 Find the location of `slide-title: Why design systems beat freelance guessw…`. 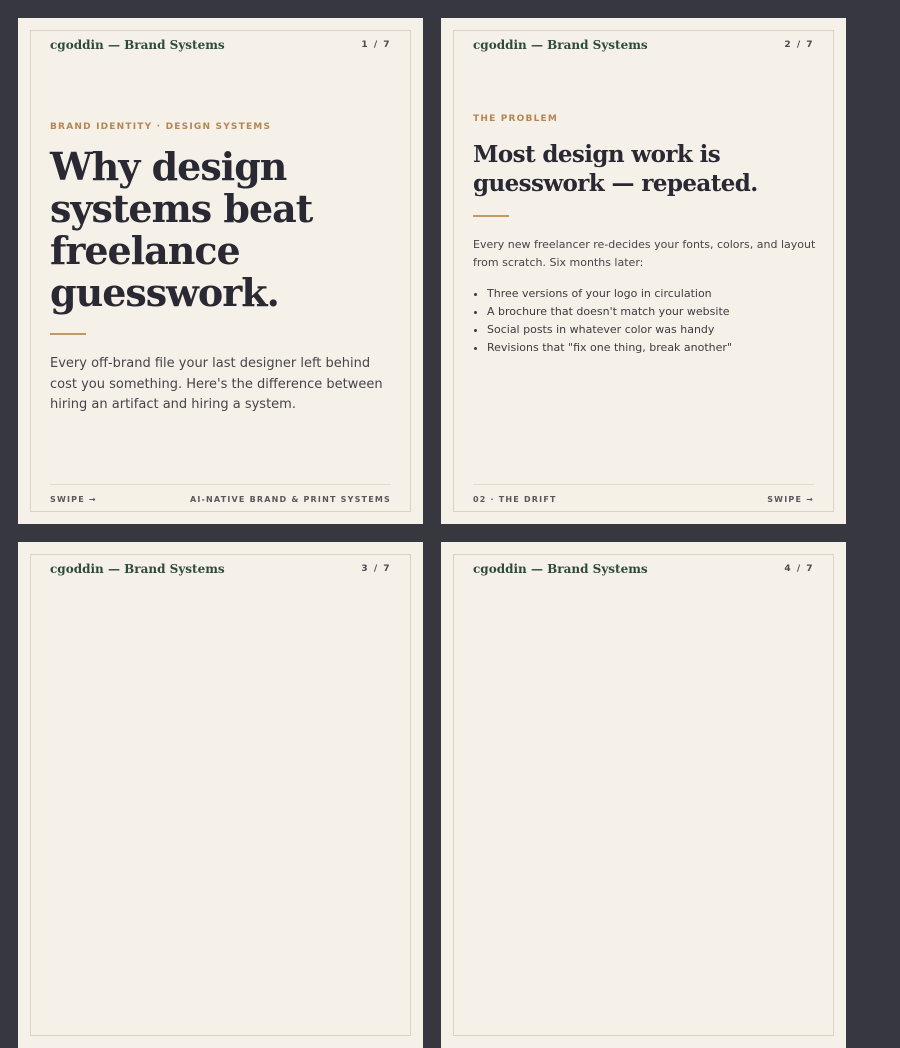

slide-title: Why design systems beat freelance guessw… is located at coordinates (181, 229).